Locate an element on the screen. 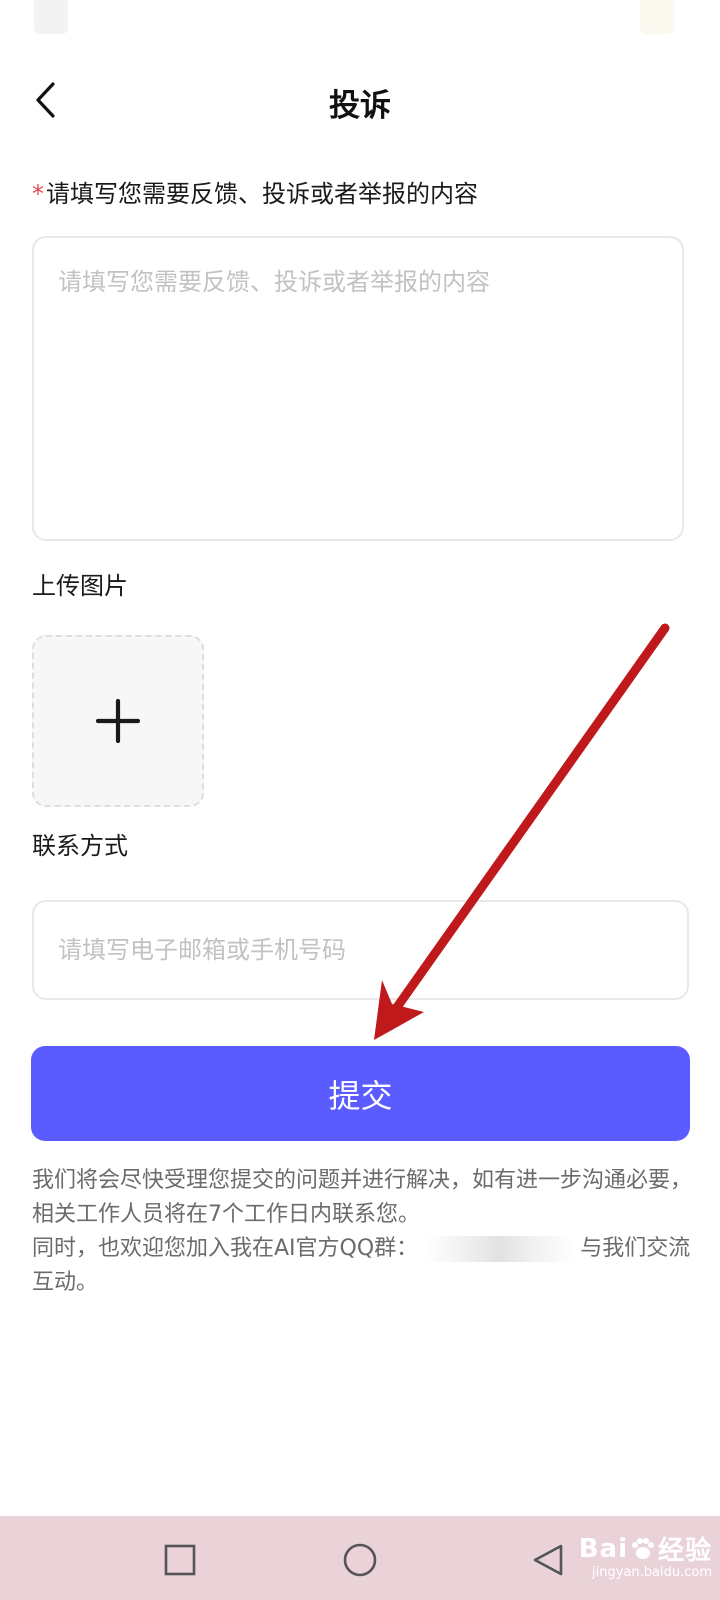  submit-button: 提交 is located at coordinates (360, 1093).